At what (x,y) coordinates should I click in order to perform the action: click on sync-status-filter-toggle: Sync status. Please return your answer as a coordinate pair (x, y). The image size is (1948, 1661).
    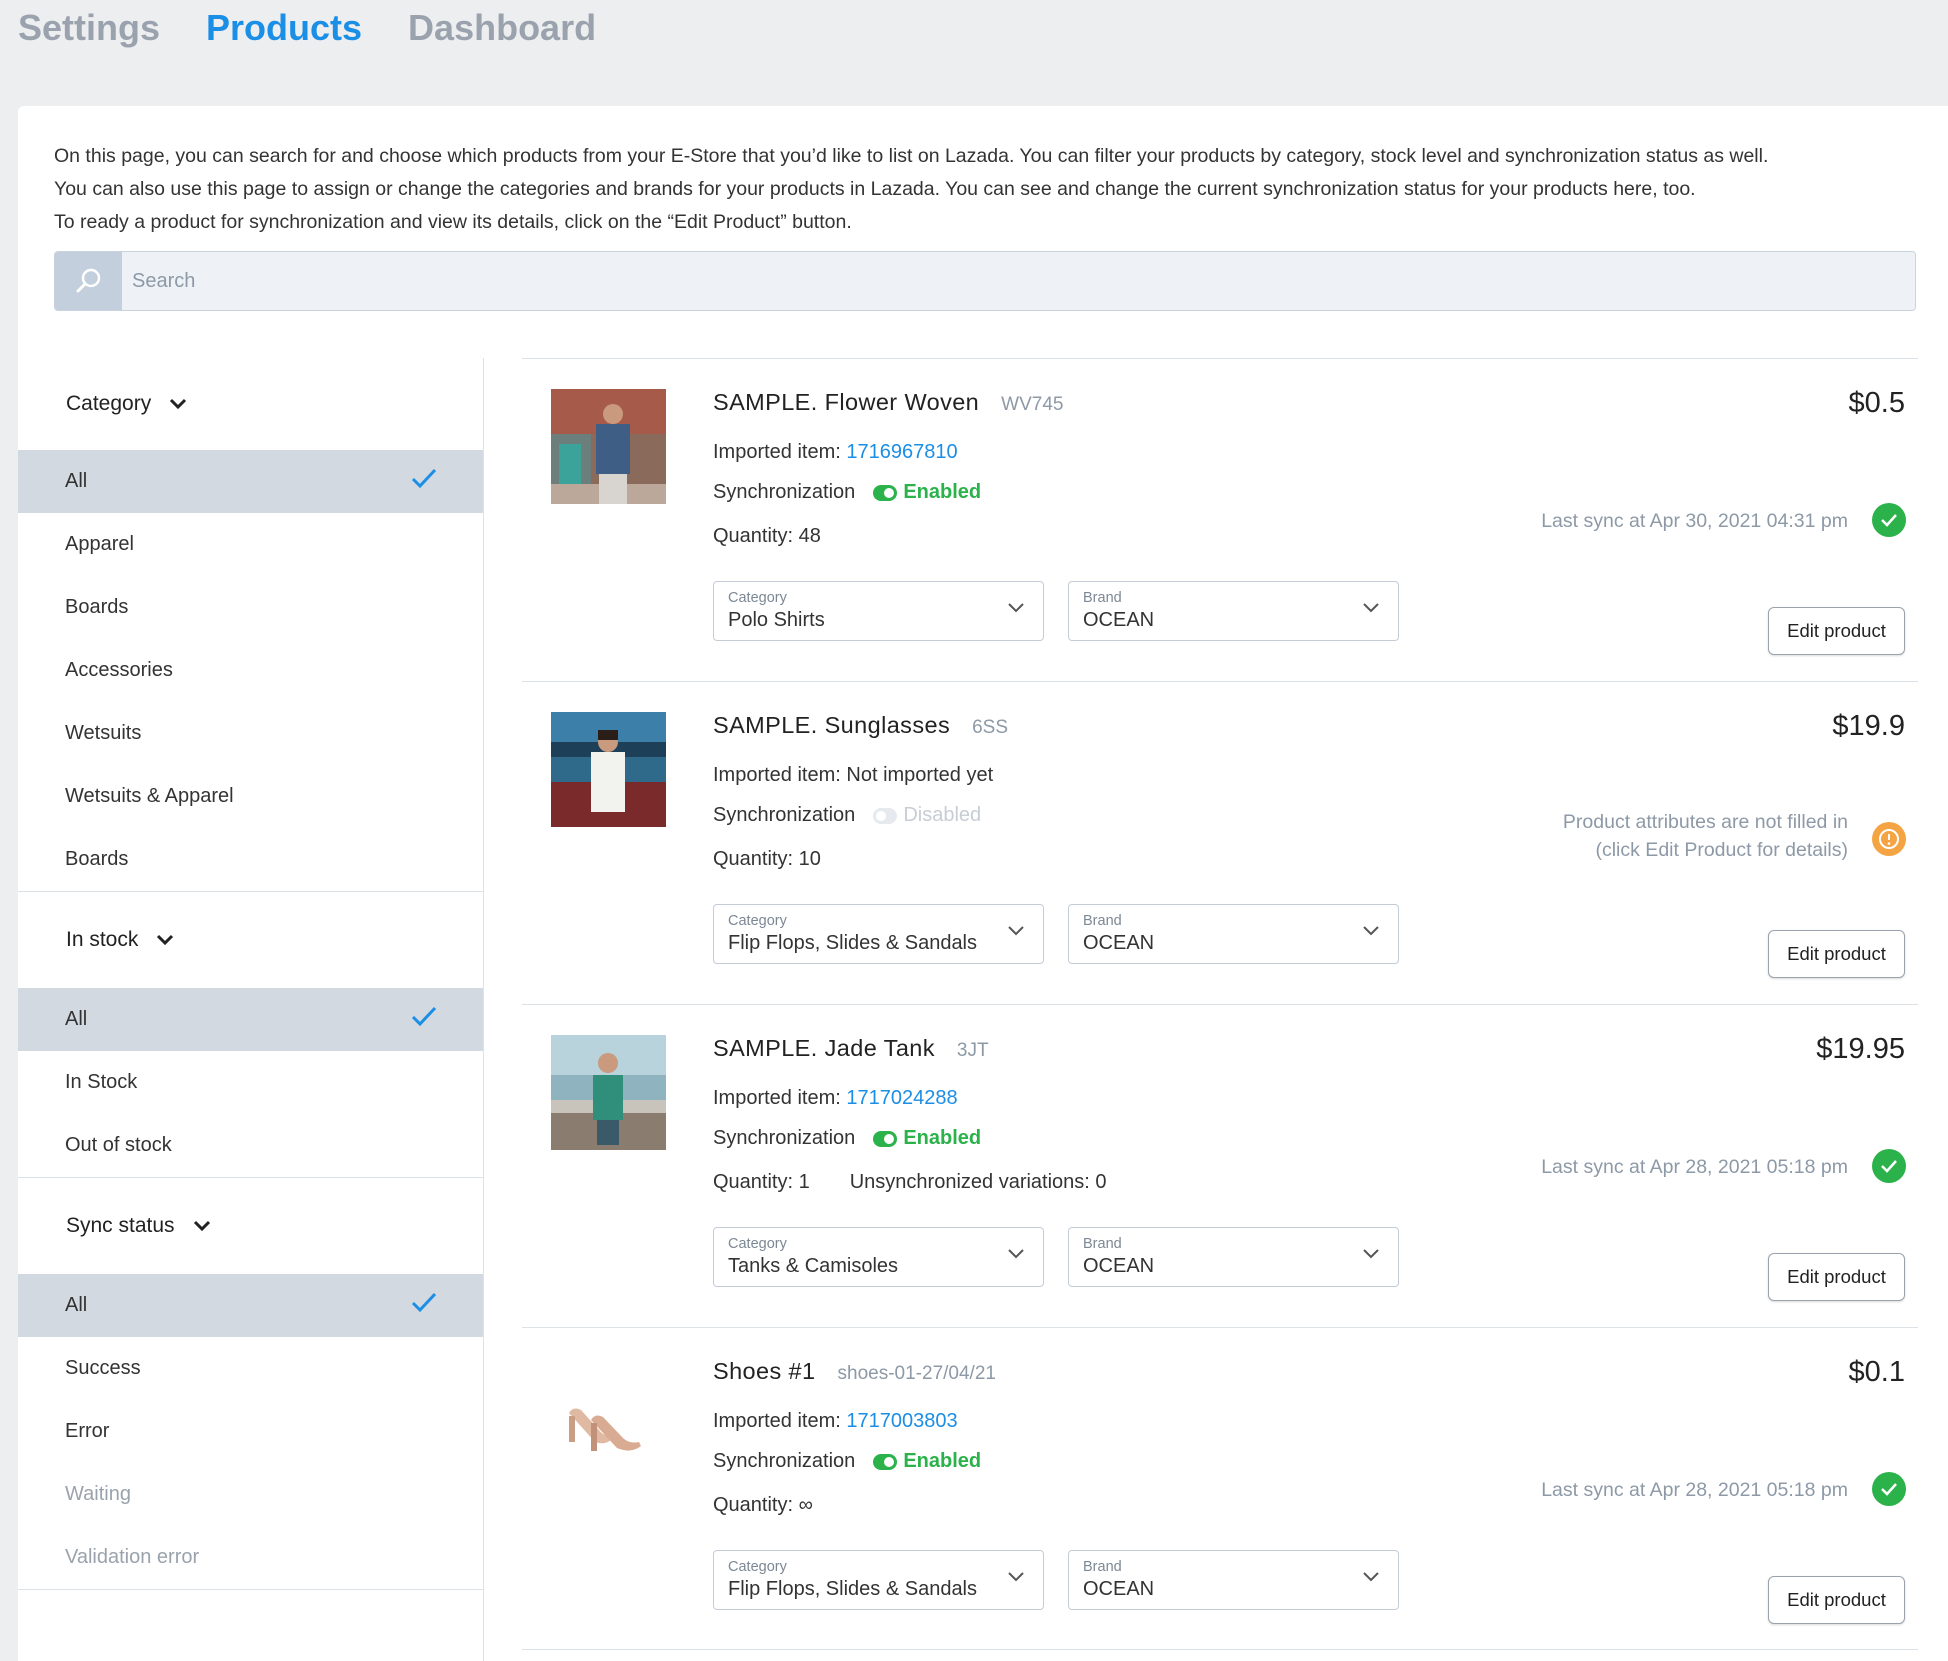
    Looking at the image, I should click on (250, 1226).